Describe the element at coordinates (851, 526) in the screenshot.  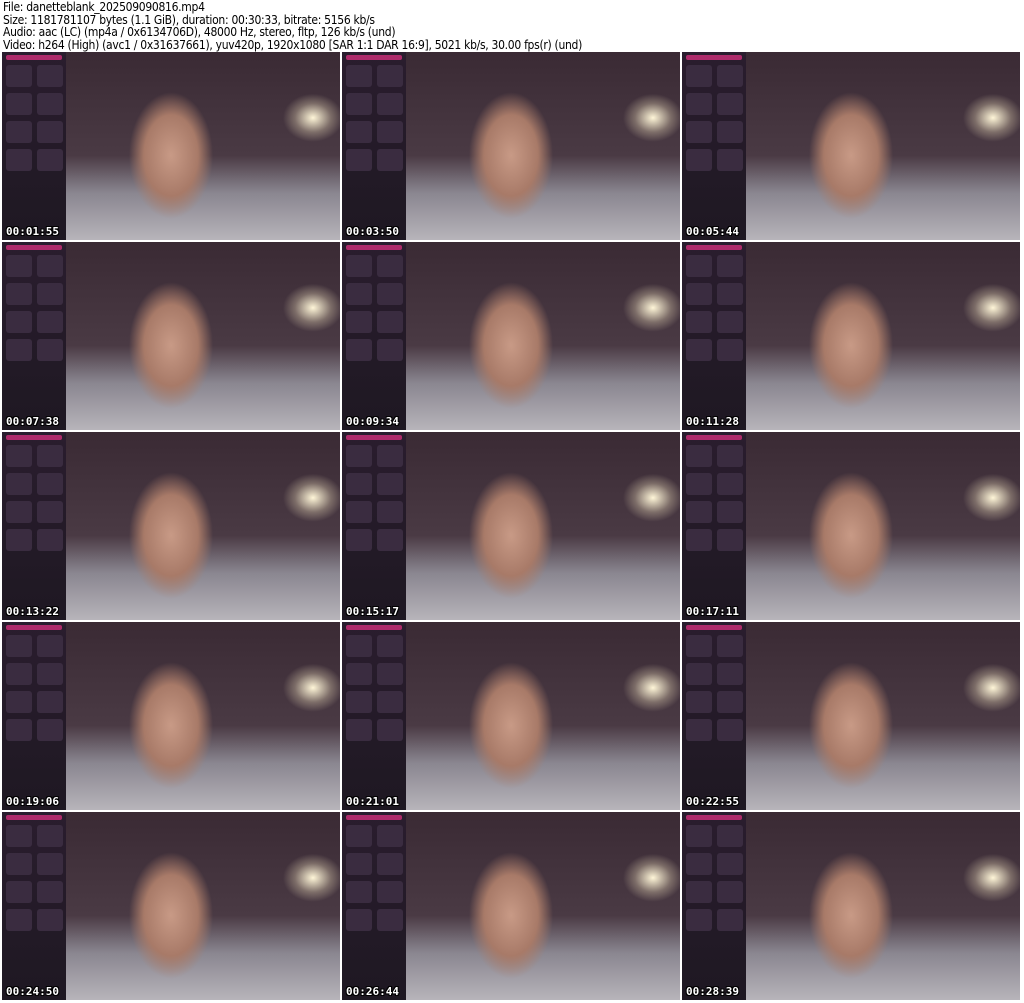
I see `video-thumbnail: 00:17:11` at that location.